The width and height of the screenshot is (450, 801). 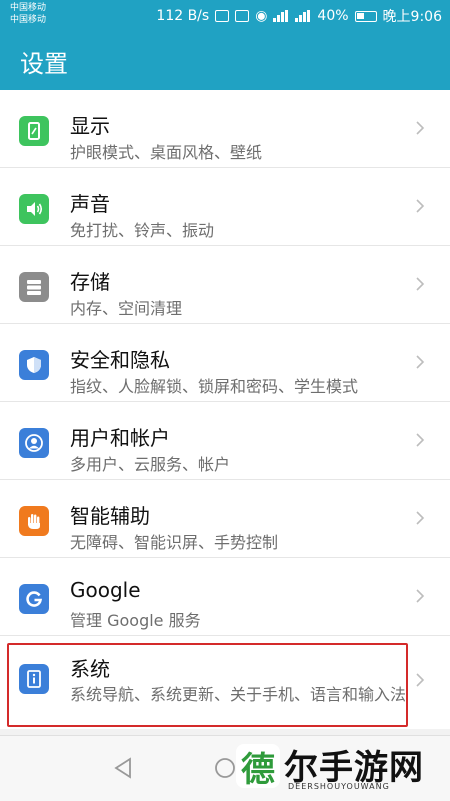 I want to click on clock: 晚上9:06, so click(x=412, y=17).